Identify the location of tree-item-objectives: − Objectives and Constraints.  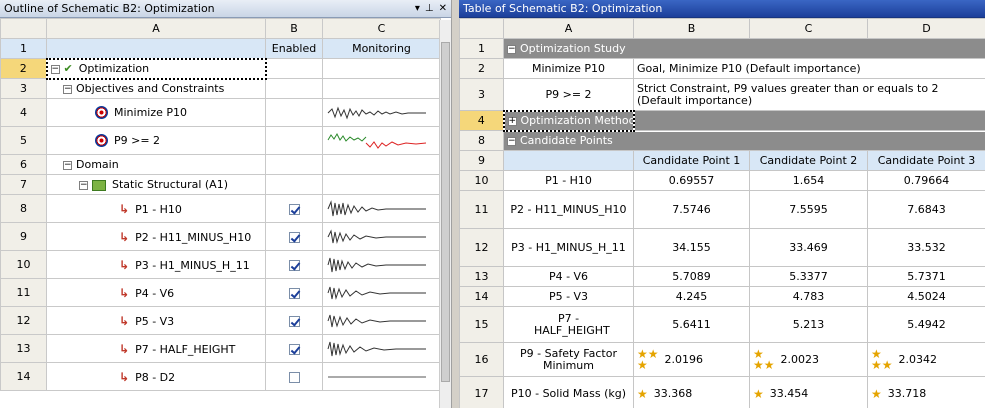
(156, 88).